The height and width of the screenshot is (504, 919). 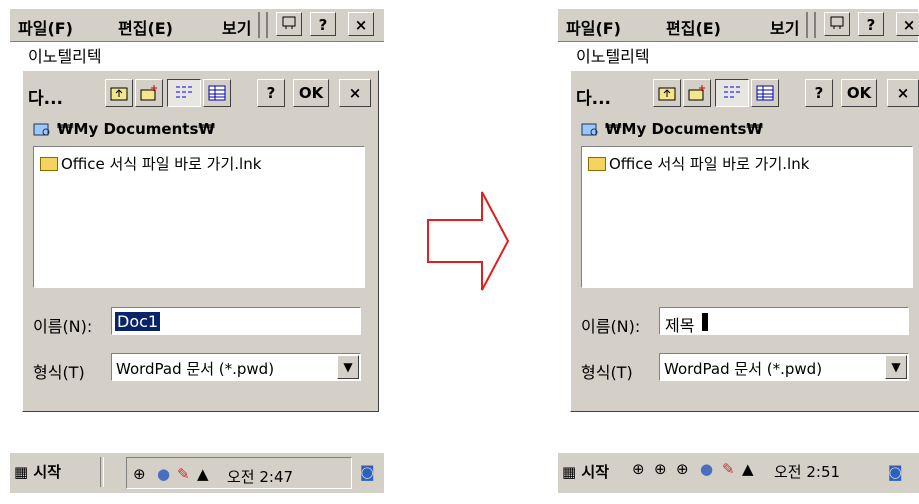 I want to click on system-tray: ⊕ ● ✎ ▲ 오전 2:47, so click(x=239, y=473).